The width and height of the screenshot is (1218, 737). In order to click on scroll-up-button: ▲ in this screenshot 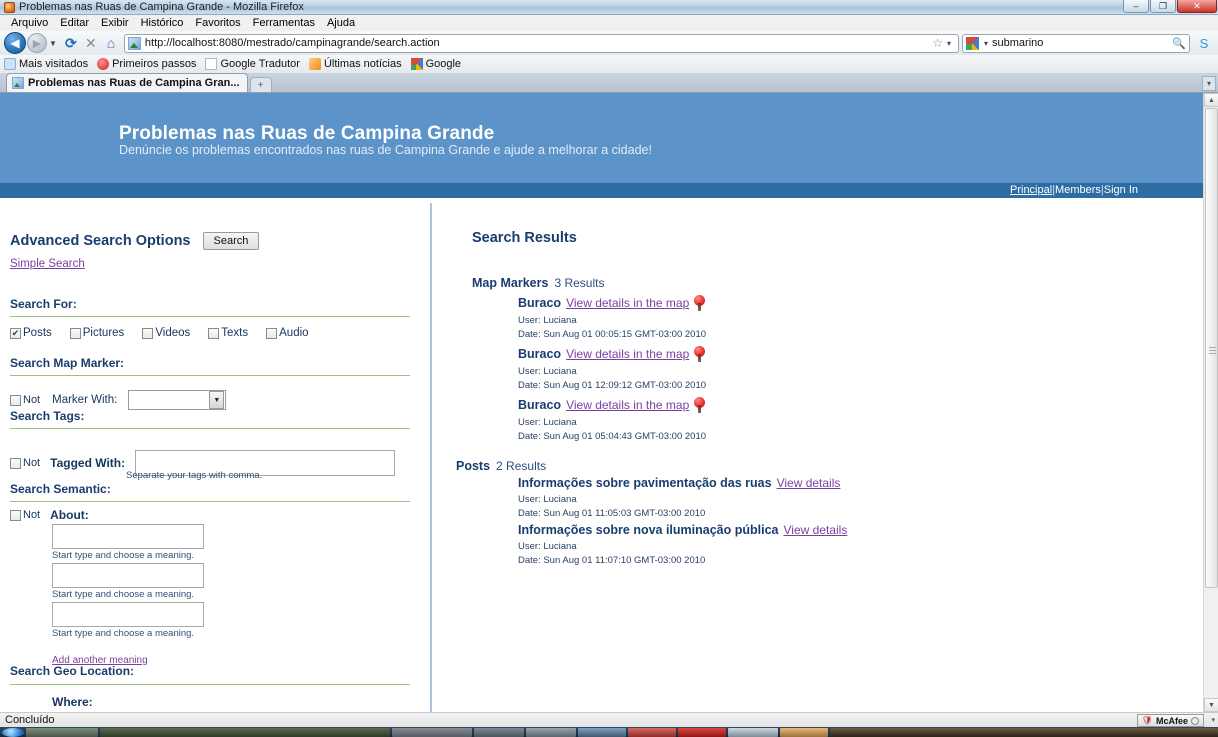, I will do `click(1211, 100)`.